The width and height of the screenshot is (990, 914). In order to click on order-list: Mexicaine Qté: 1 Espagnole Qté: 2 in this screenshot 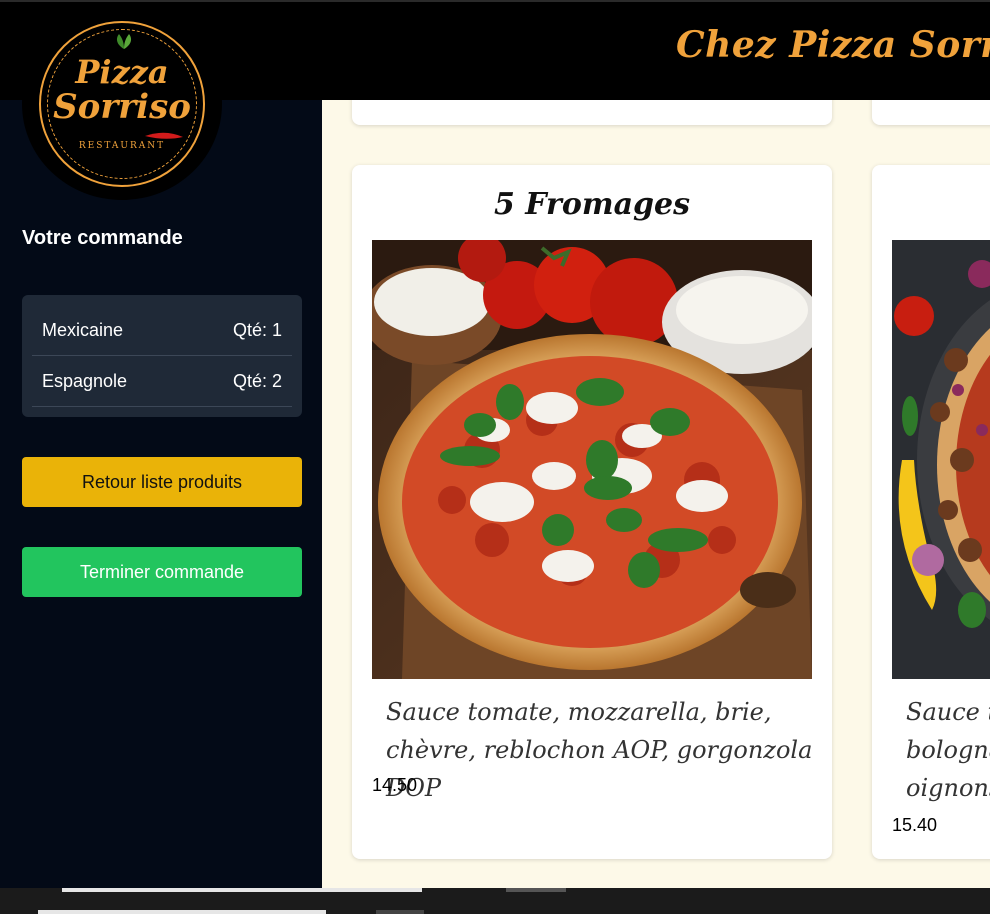, I will do `click(162, 356)`.